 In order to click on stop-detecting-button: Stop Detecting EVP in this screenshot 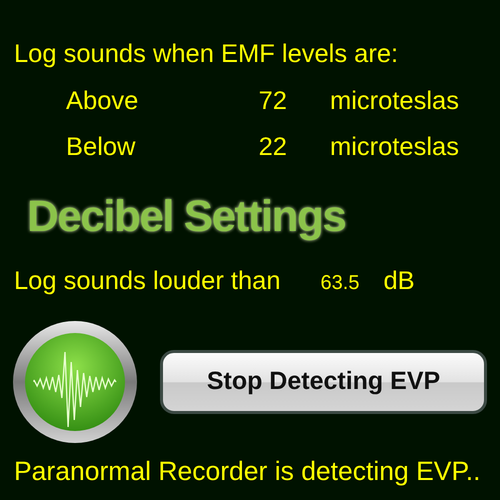, I will do `click(323, 382)`.